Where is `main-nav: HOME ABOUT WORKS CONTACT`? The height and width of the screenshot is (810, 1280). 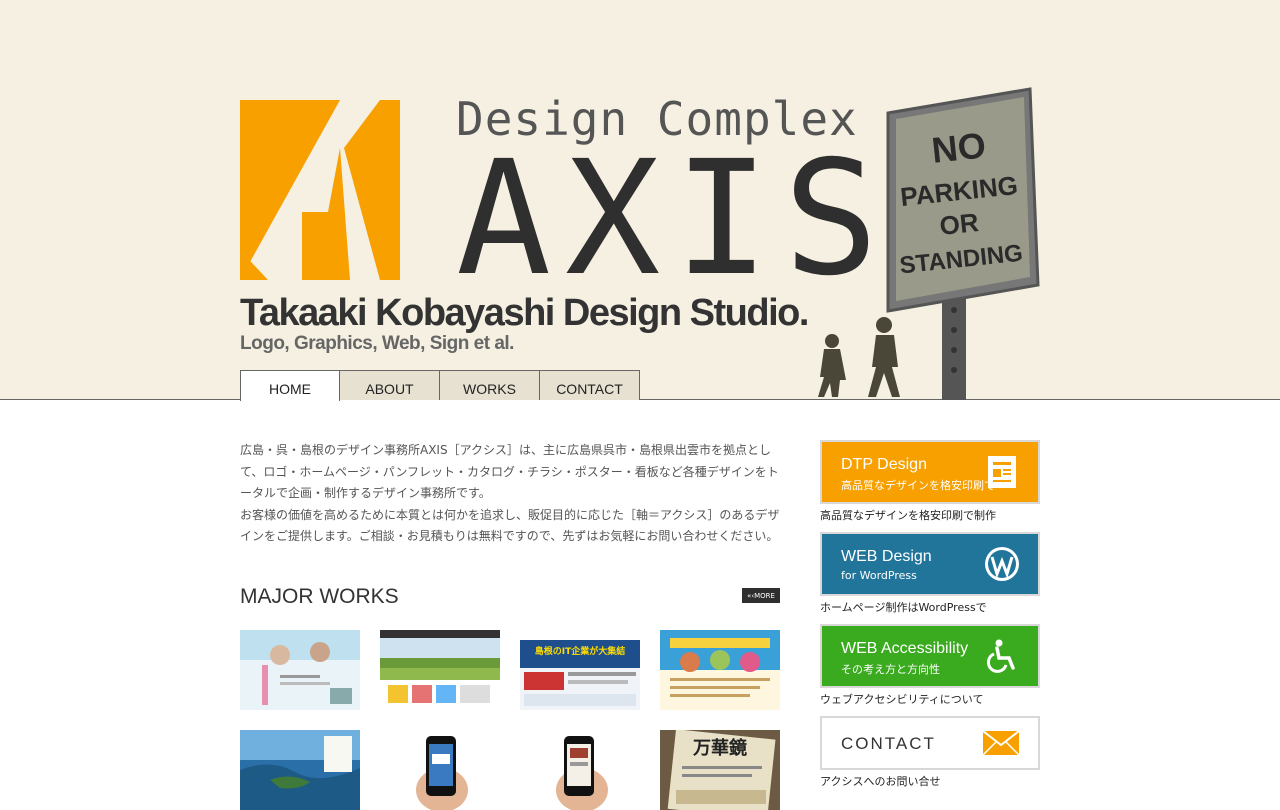 main-nav: HOME ABOUT WORKS CONTACT is located at coordinates (440, 385).